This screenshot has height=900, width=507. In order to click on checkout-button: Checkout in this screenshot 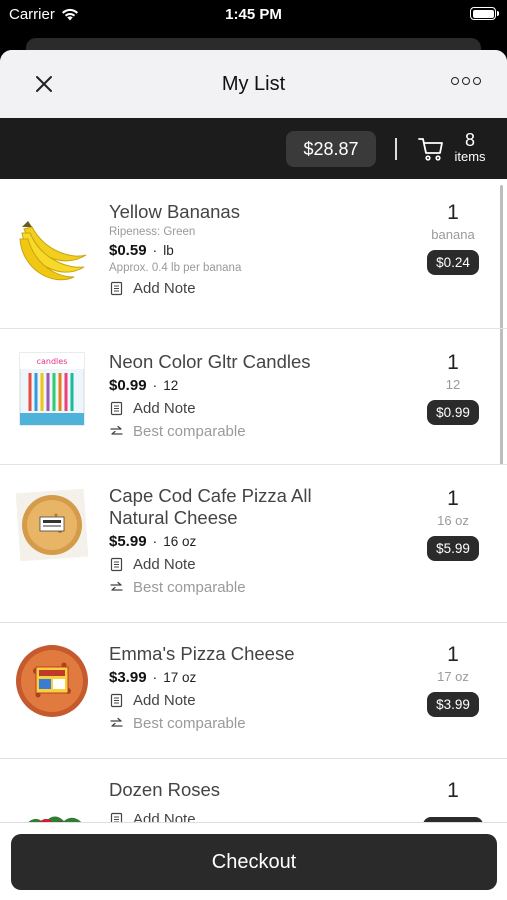, I will do `click(254, 862)`.